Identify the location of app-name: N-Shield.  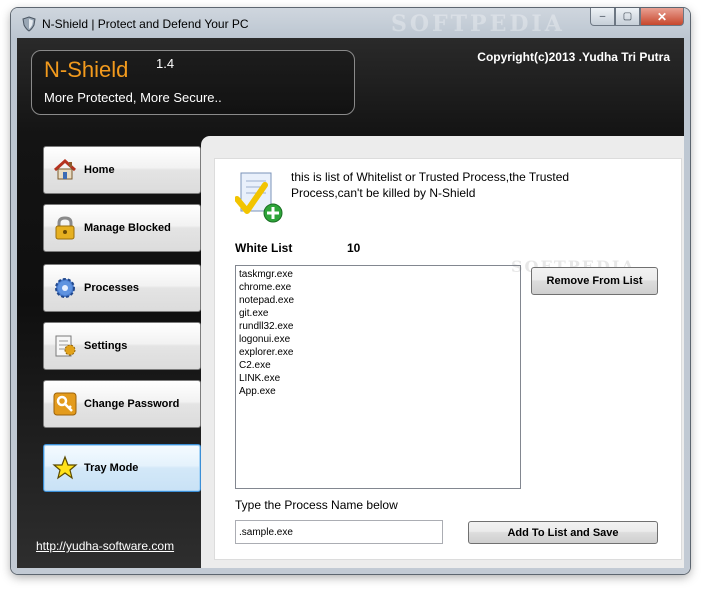
(86, 69).